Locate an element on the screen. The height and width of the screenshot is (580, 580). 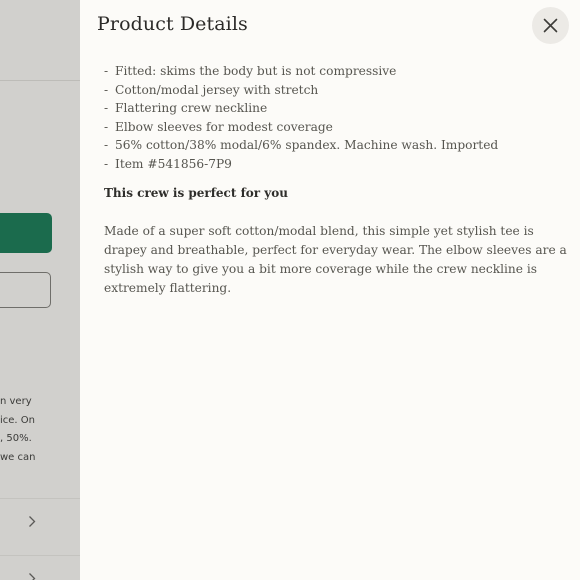
feature-item: - Elbow sleeves for modest coverage is located at coordinates (218, 126).